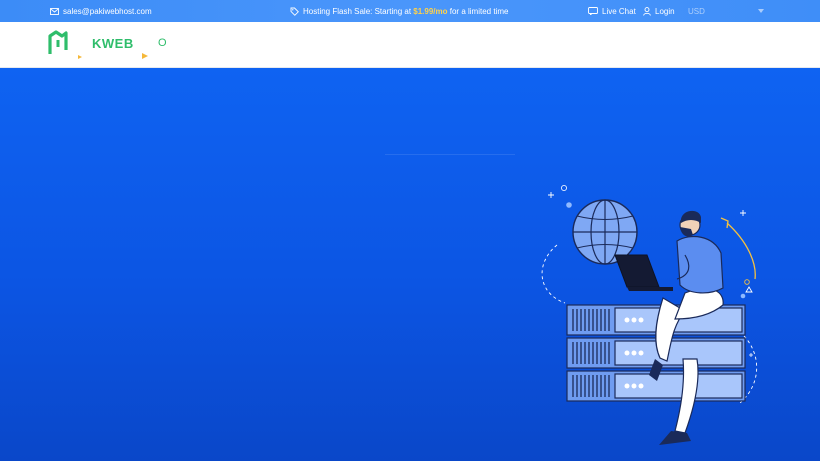 The width and height of the screenshot is (820, 461). What do you see at coordinates (54, 11) in the screenshot?
I see `envelope-icon` at bounding box center [54, 11].